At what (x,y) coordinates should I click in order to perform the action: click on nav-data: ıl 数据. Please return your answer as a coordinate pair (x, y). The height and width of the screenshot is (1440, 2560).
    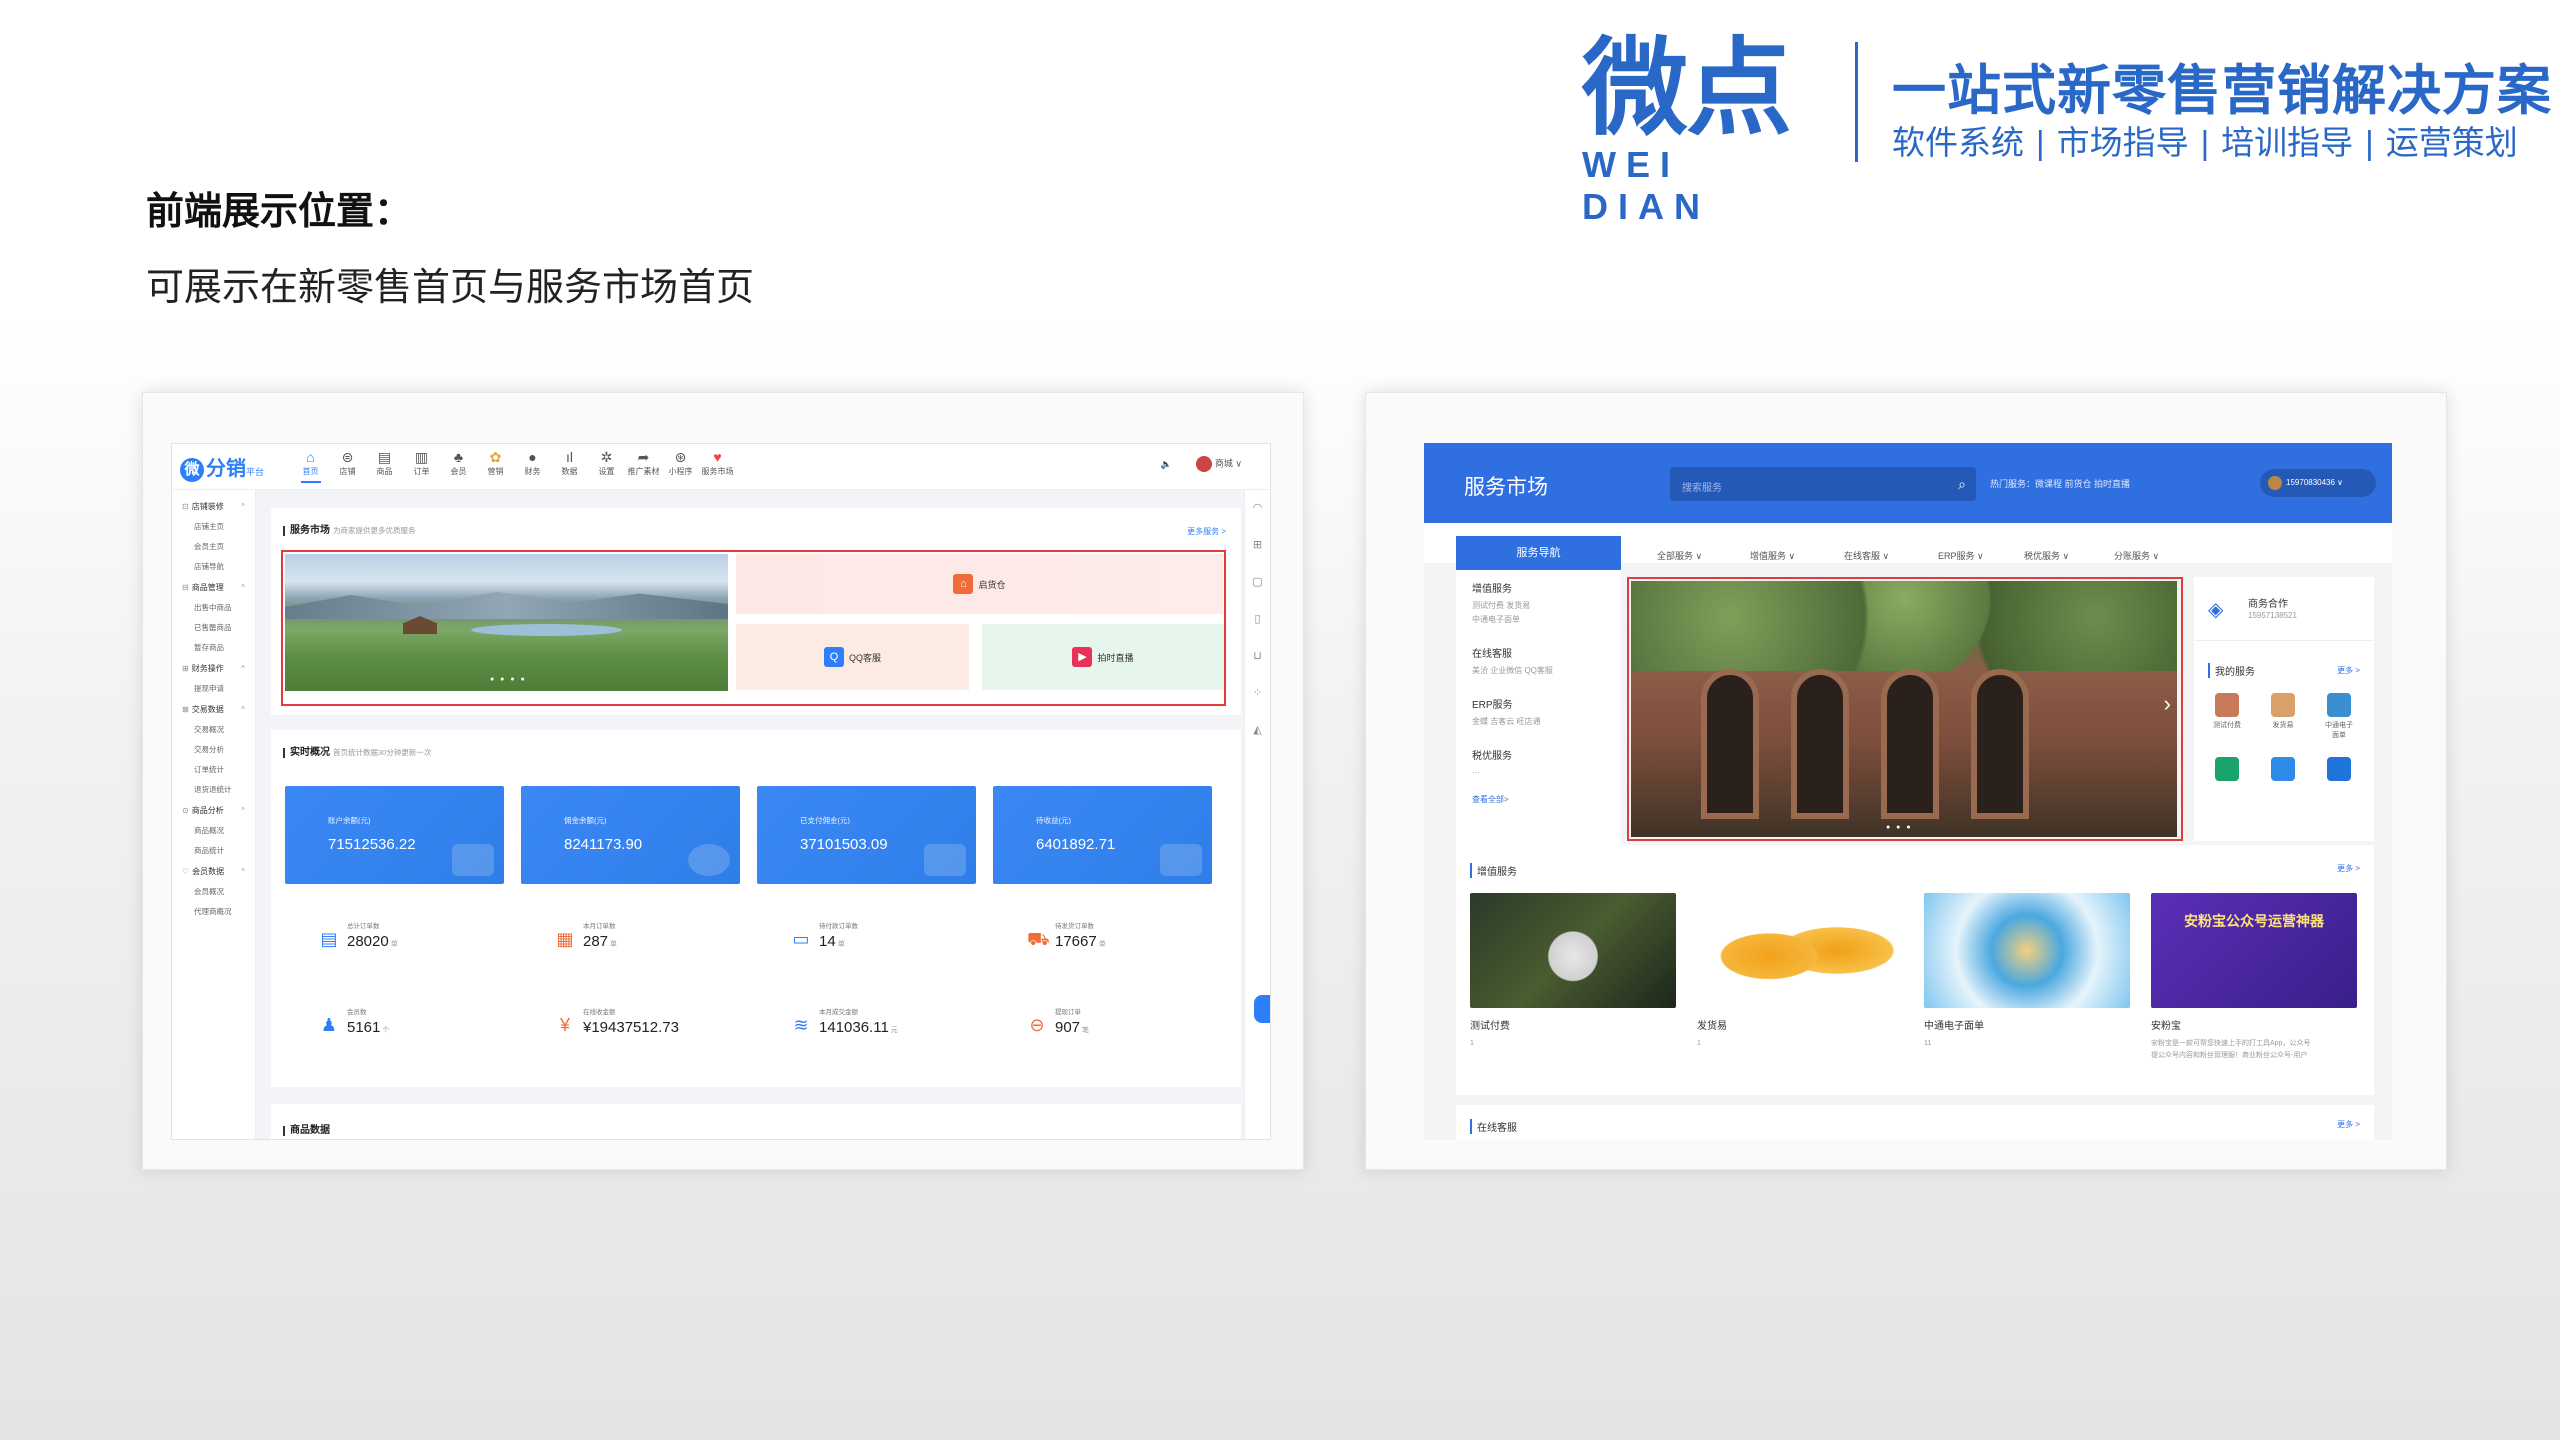
    Looking at the image, I should click on (569, 465).